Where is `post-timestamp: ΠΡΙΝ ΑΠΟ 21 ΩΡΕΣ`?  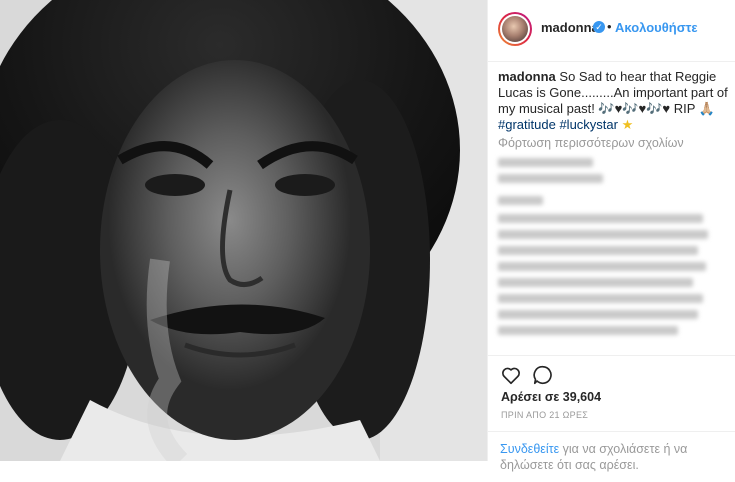
post-timestamp: ΠΡΙΝ ΑΠΟ 21 ΩΡΕΣ is located at coordinates (544, 415).